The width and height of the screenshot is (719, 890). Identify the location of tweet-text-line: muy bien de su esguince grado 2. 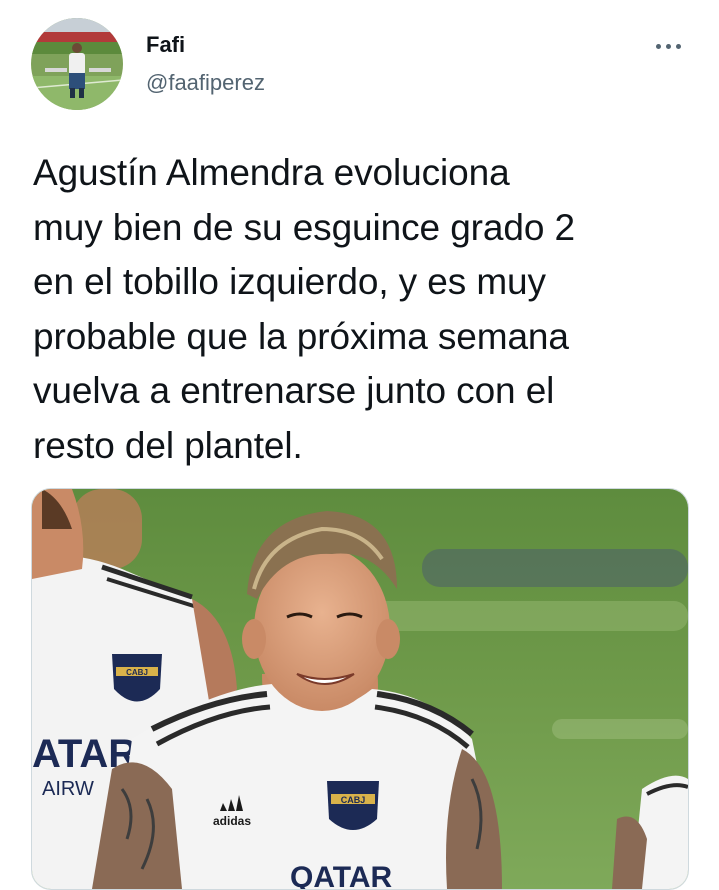
(304, 227).